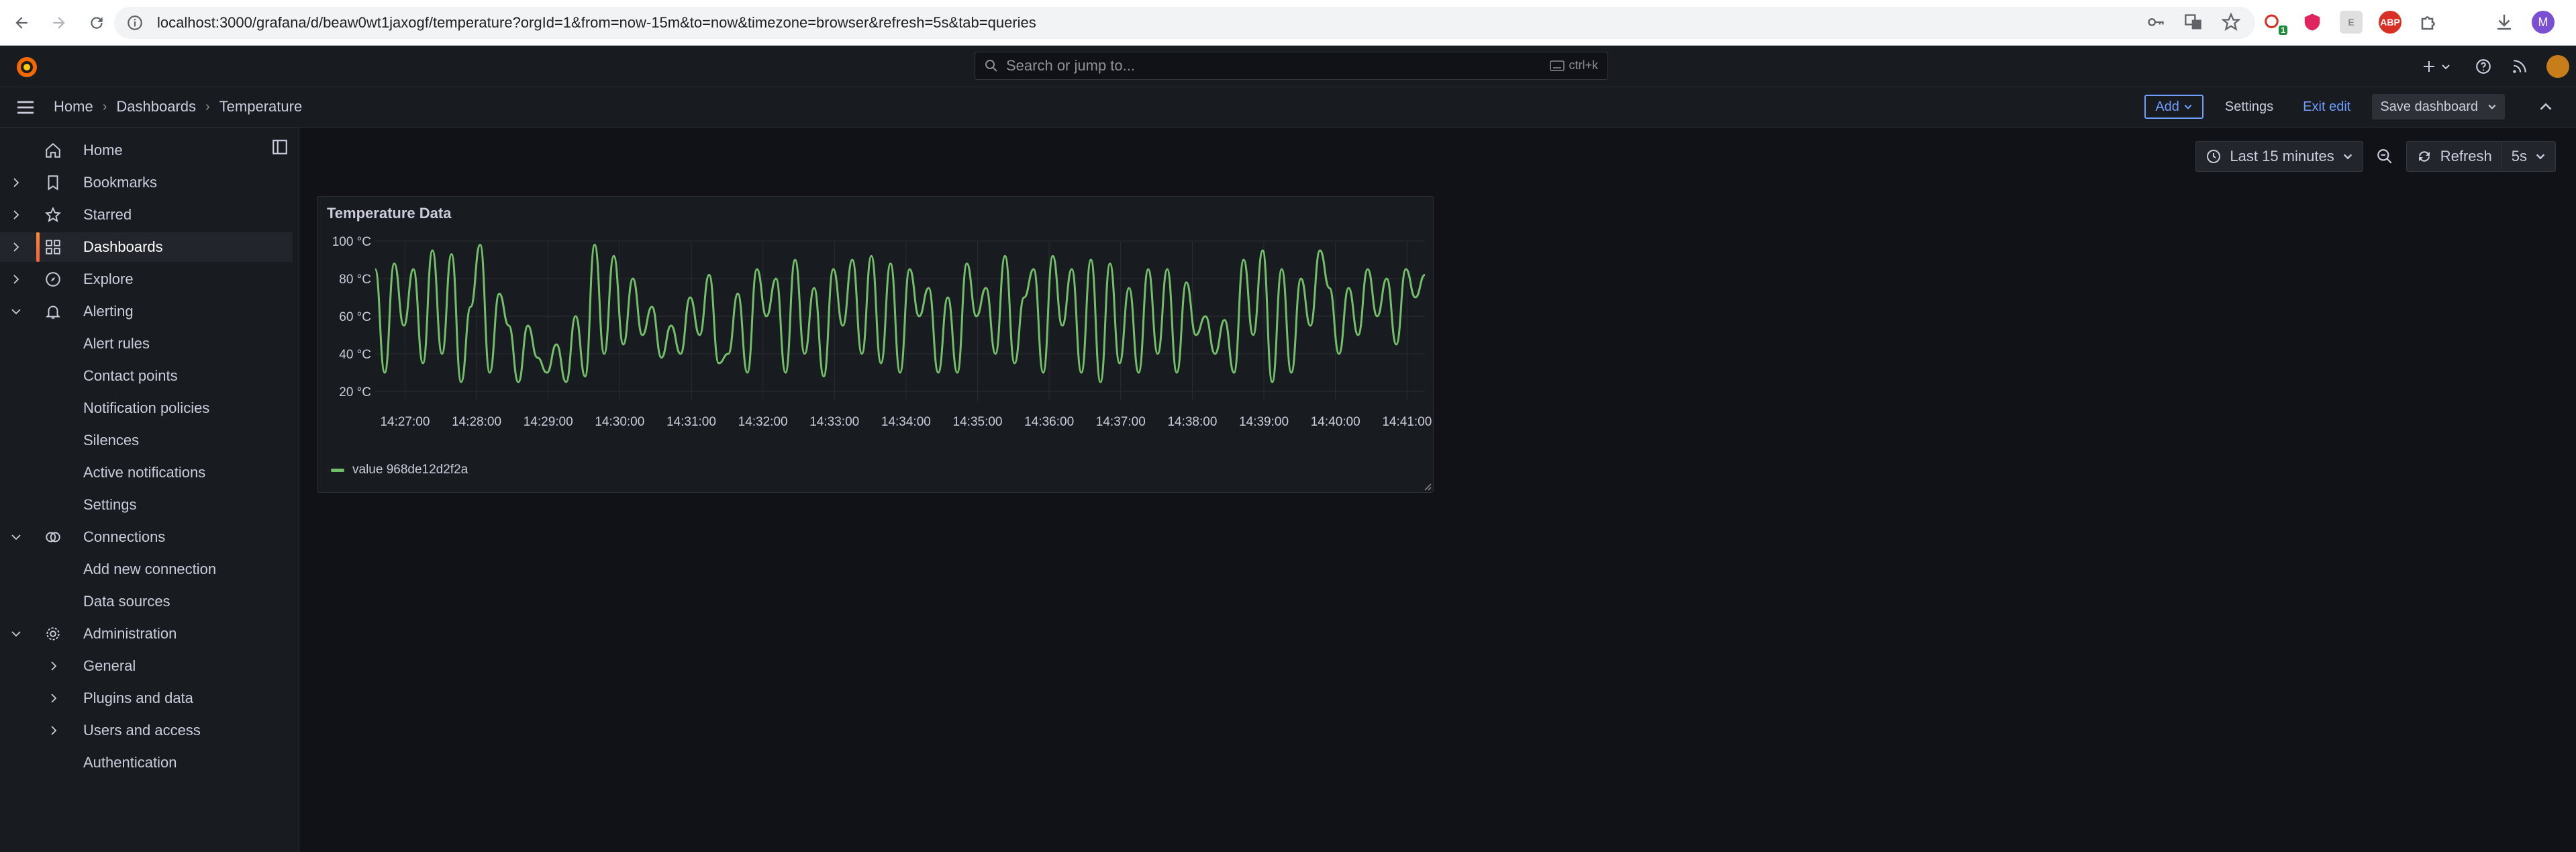 The image size is (2576, 852). I want to click on extensions-area: 1 E ABP M, so click(2419, 23).